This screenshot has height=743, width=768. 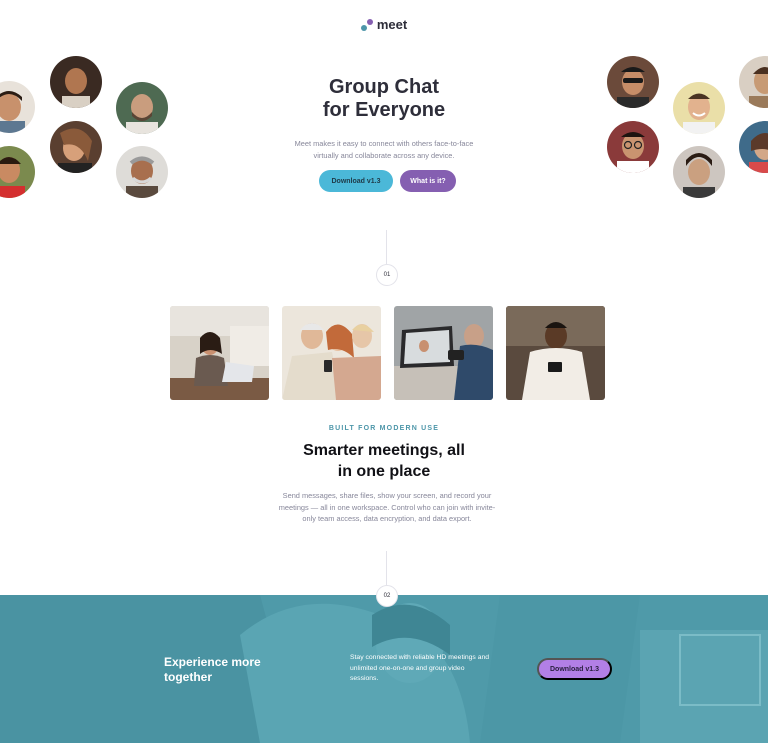 I want to click on man-phone-photo, so click(x=555, y=353).